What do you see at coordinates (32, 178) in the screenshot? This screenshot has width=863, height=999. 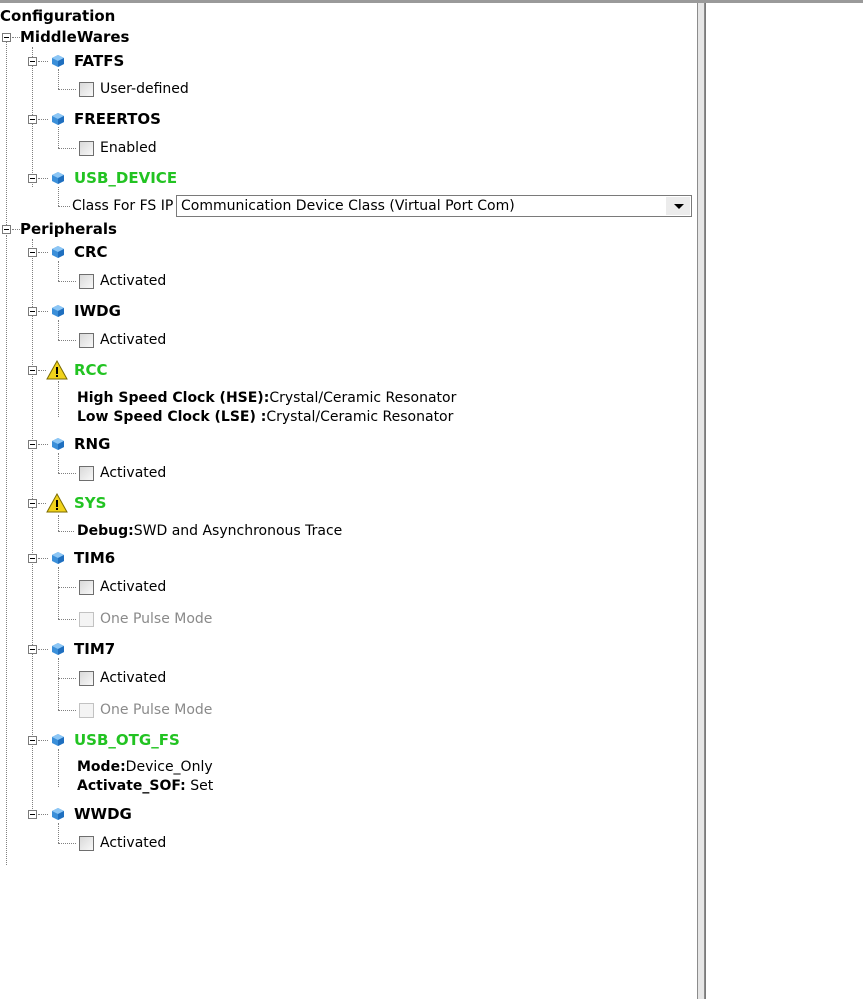 I see `usb-device-collapse-toggle` at bounding box center [32, 178].